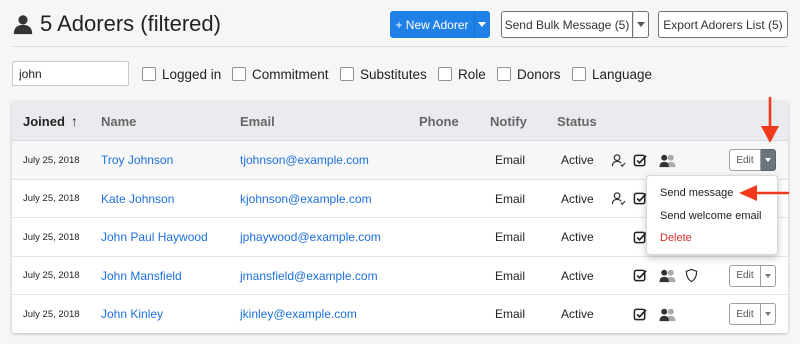  I want to click on new-adorer-button: + New Adorer, so click(432, 24).